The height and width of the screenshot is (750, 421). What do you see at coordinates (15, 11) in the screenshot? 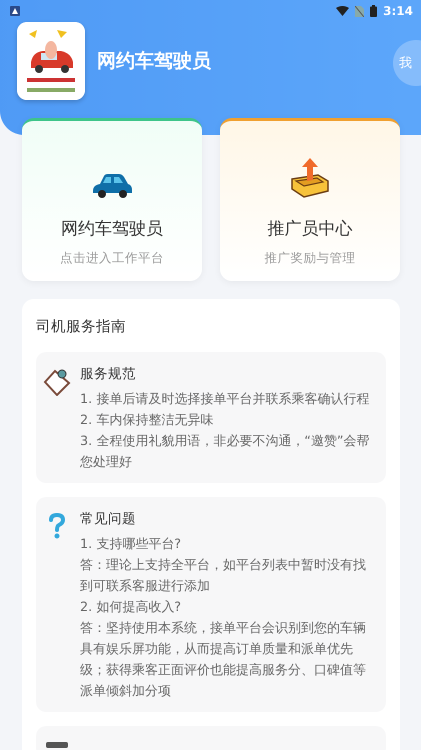
I see `notification-icon` at bounding box center [15, 11].